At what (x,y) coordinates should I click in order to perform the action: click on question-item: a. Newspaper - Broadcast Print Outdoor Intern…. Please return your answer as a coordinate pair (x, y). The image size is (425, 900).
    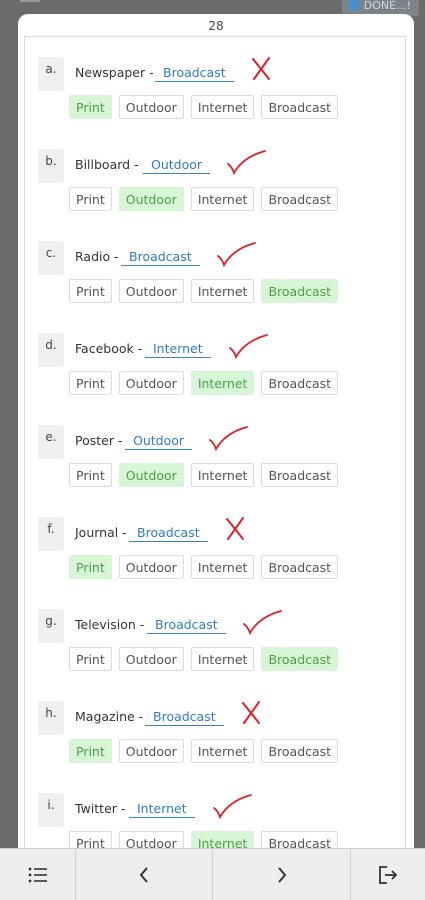
    Looking at the image, I should click on (215, 83).